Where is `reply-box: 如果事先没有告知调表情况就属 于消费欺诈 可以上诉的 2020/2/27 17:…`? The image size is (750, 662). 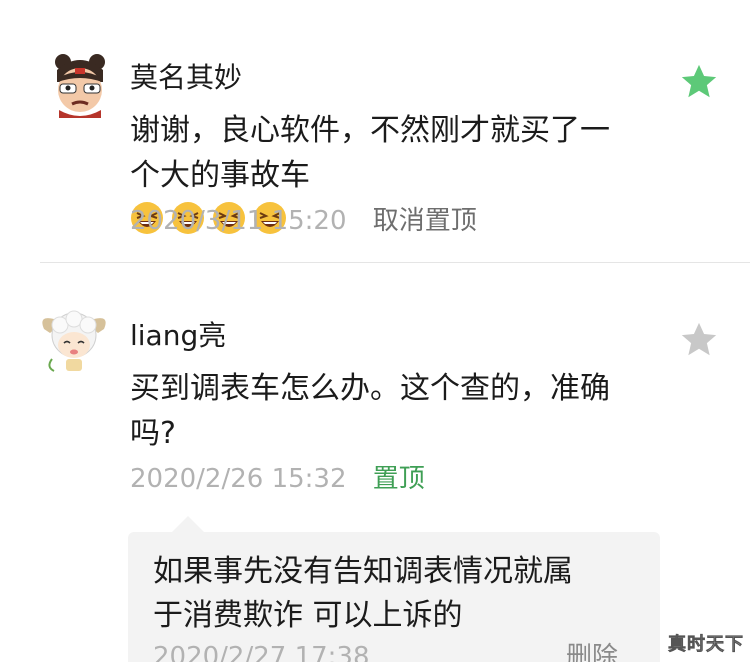
reply-box: 如果事先没有告知调表情况就属 于消费欺诈 可以上诉的 2020/2/27 17:… is located at coordinates (394, 597).